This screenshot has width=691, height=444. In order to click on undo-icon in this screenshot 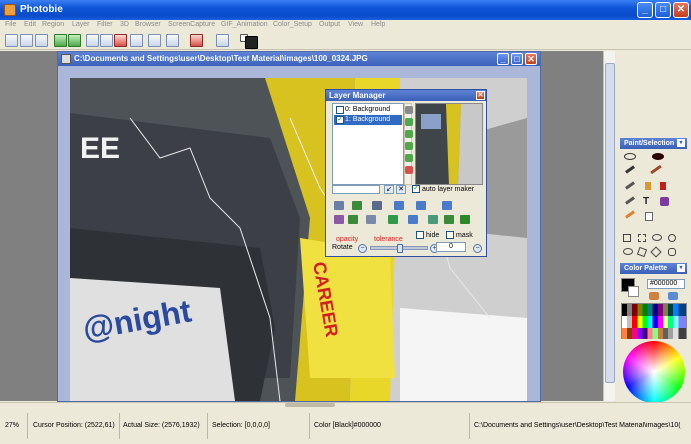, I will do `click(60, 40)`.